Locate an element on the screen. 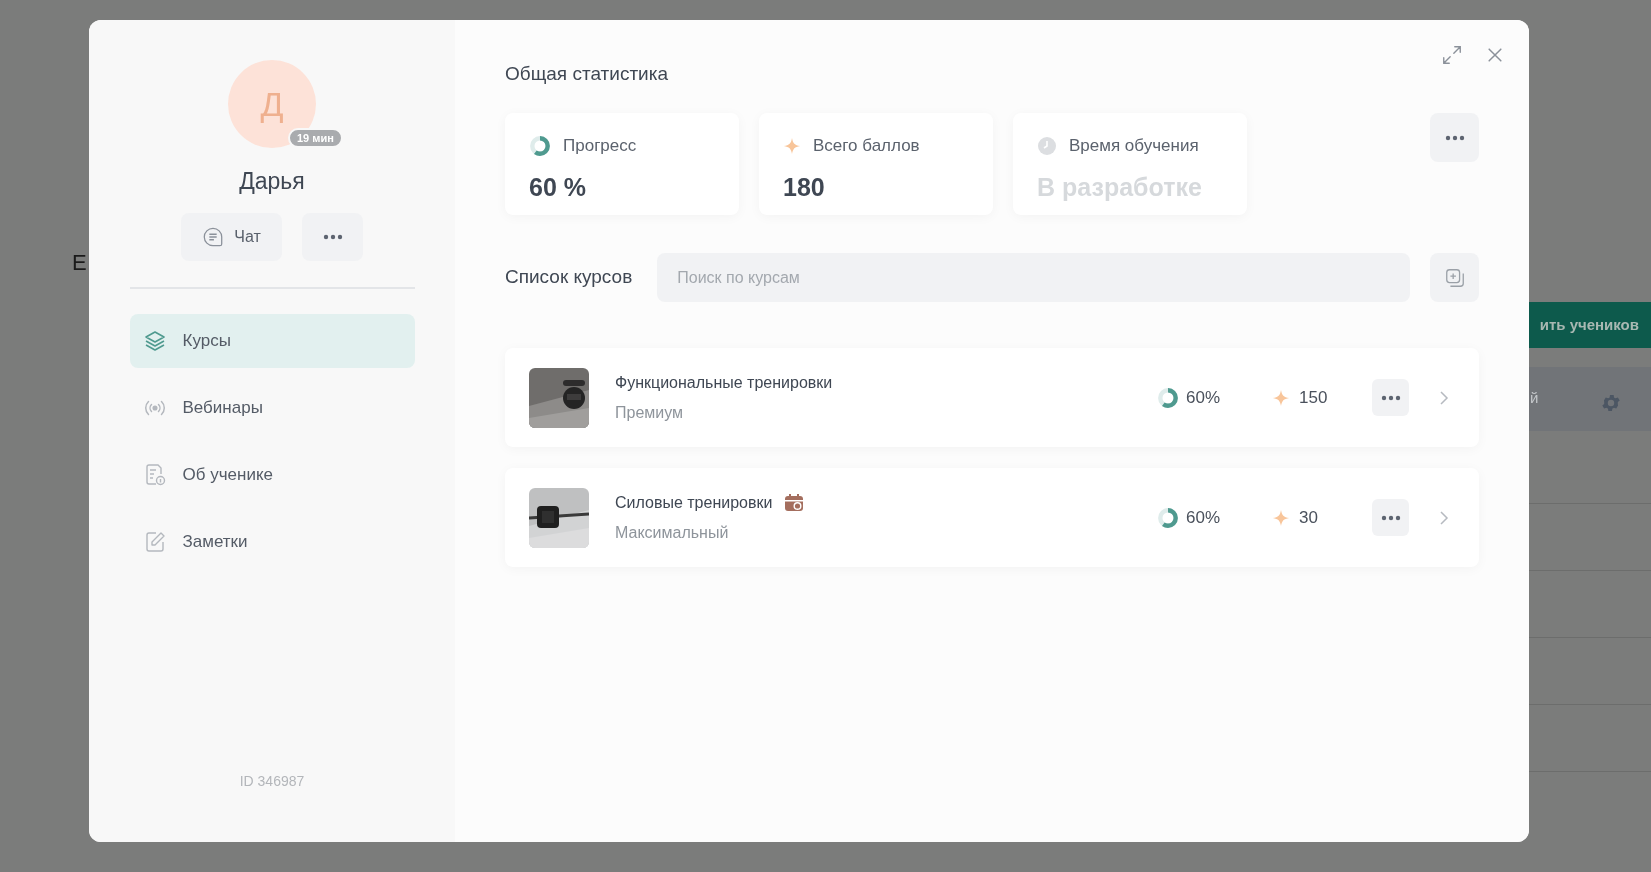 This screenshot has width=1651, height=872. course-title: Функциональные тренировки is located at coordinates (724, 382).